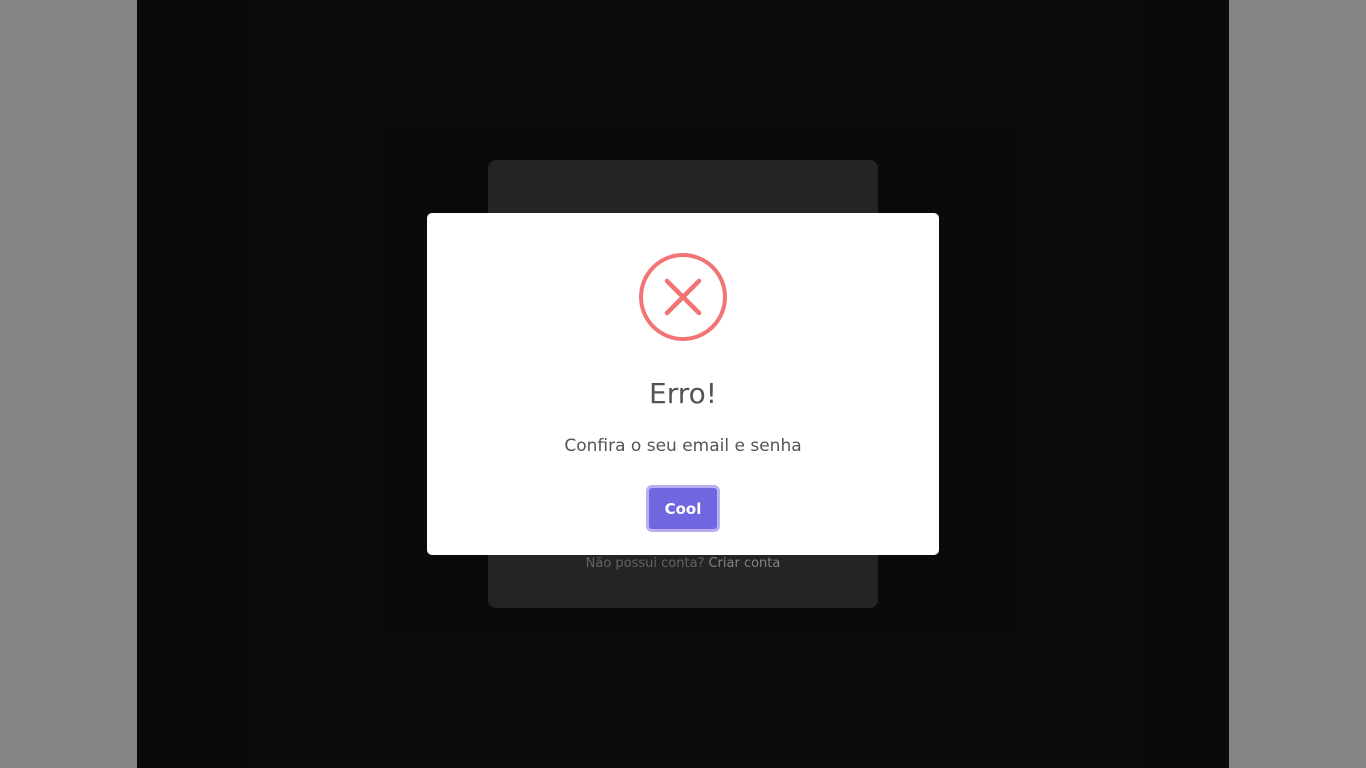 The height and width of the screenshot is (768, 1366). What do you see at coordinates (683, 446) in the screenshot?
I see `alert-message: Confira o seu email e senha` at bounding box center [683, 446].